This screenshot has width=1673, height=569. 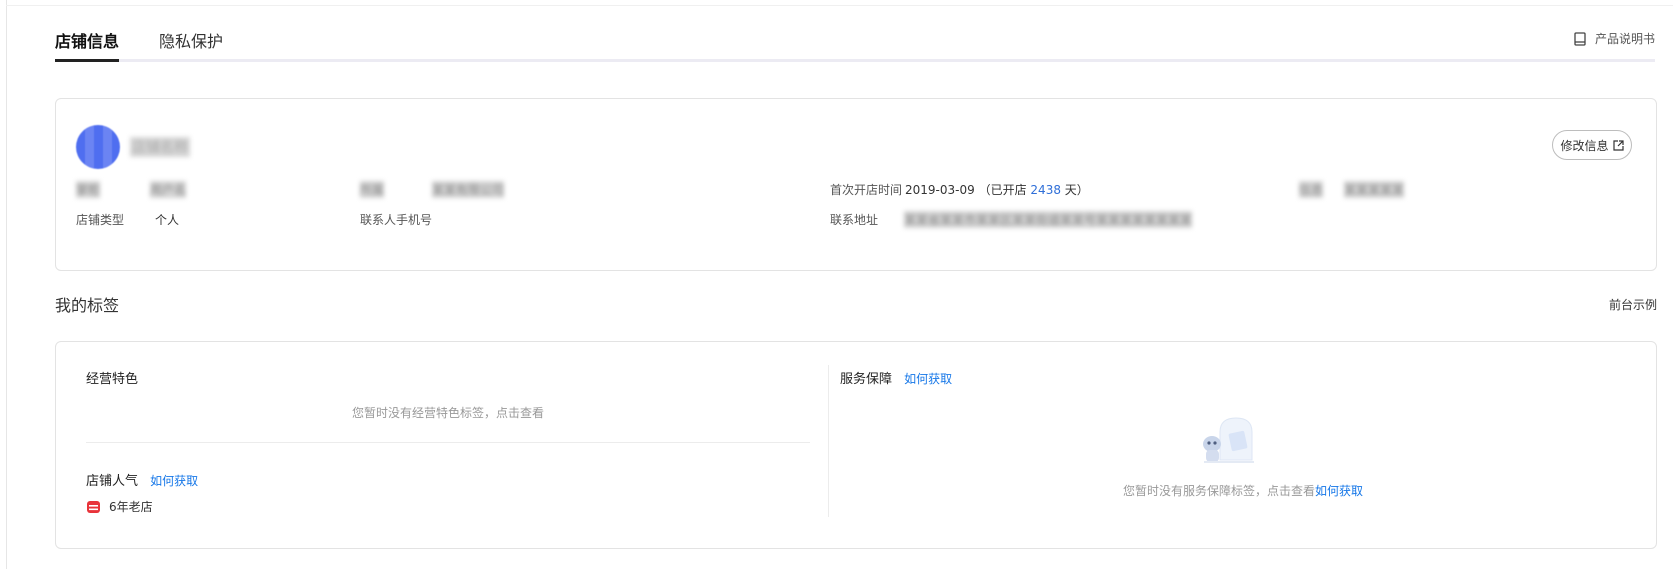 I want to click on store-name: 店铺名称, so click(x=160, y=147).